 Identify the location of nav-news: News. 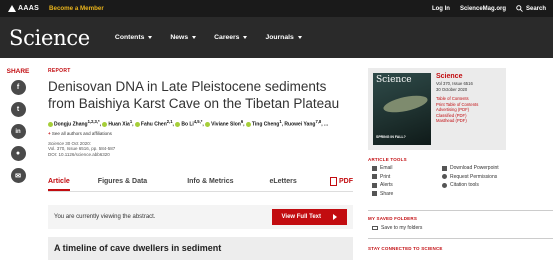
(183, 37).